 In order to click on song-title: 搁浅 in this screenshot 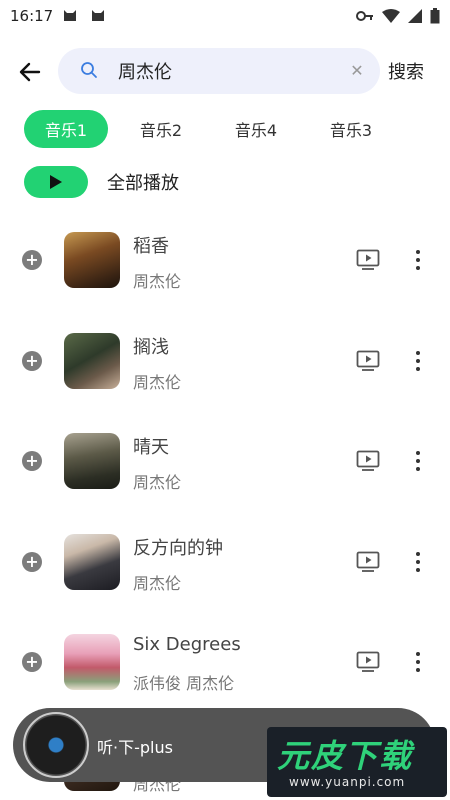, I will do `click(151, 347)`.